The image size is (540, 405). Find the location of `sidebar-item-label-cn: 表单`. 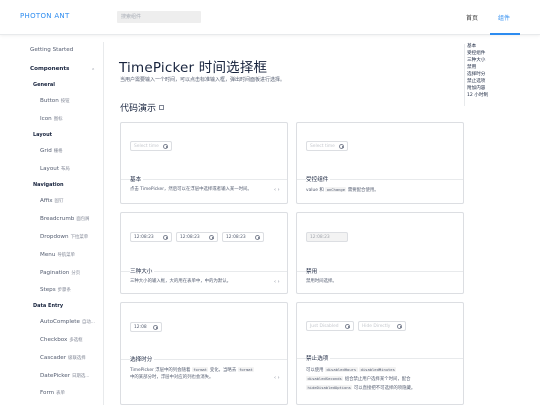

sidebar-item-label-cn: 表单 is located at coordinates (60, 393).